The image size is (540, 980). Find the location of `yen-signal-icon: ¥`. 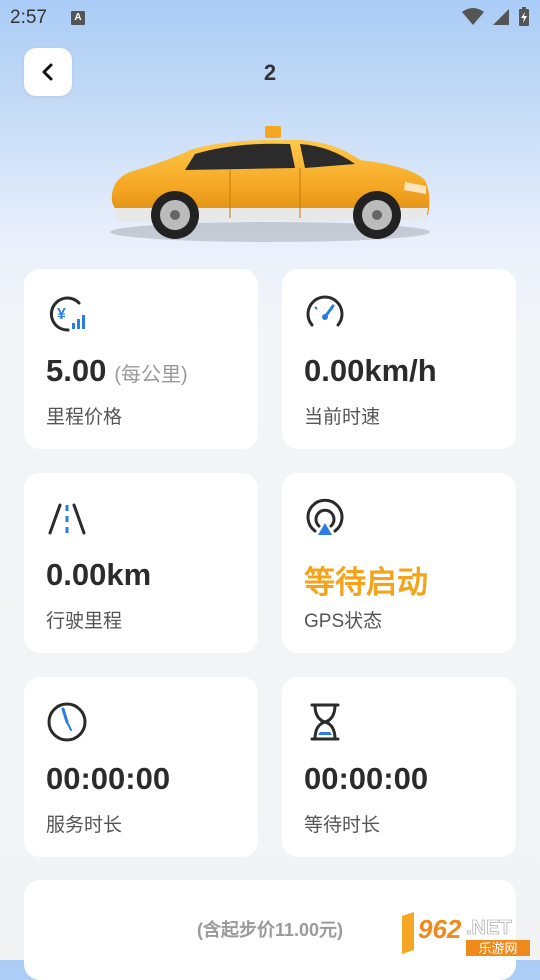

yen-signal-icon: ¥ is located at coordinates (67, 314).